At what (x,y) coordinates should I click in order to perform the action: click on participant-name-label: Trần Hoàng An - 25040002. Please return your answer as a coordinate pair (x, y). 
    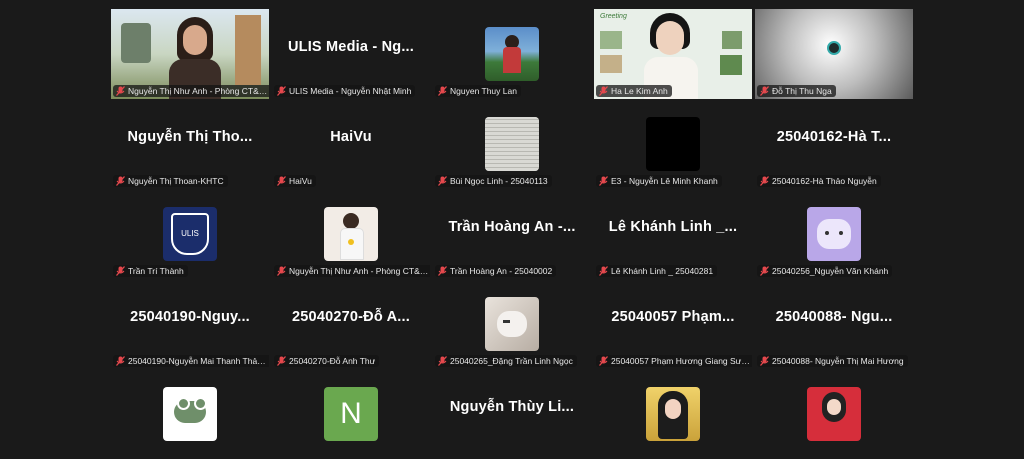
    Looking at the image, I should click on (496, 271).